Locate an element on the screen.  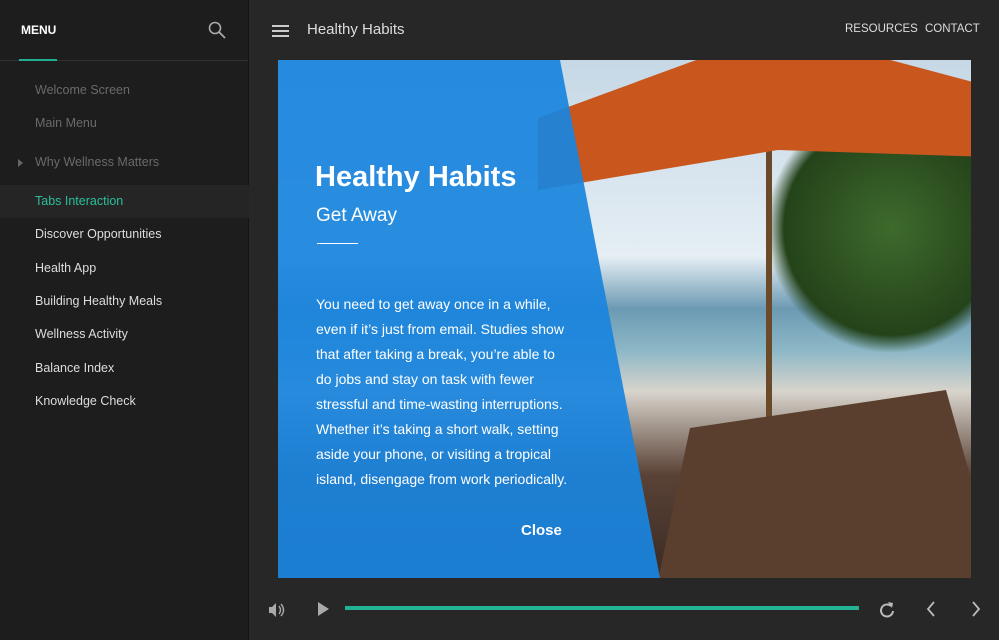
menu-tab-indicator is located at coordinates (38, 60).